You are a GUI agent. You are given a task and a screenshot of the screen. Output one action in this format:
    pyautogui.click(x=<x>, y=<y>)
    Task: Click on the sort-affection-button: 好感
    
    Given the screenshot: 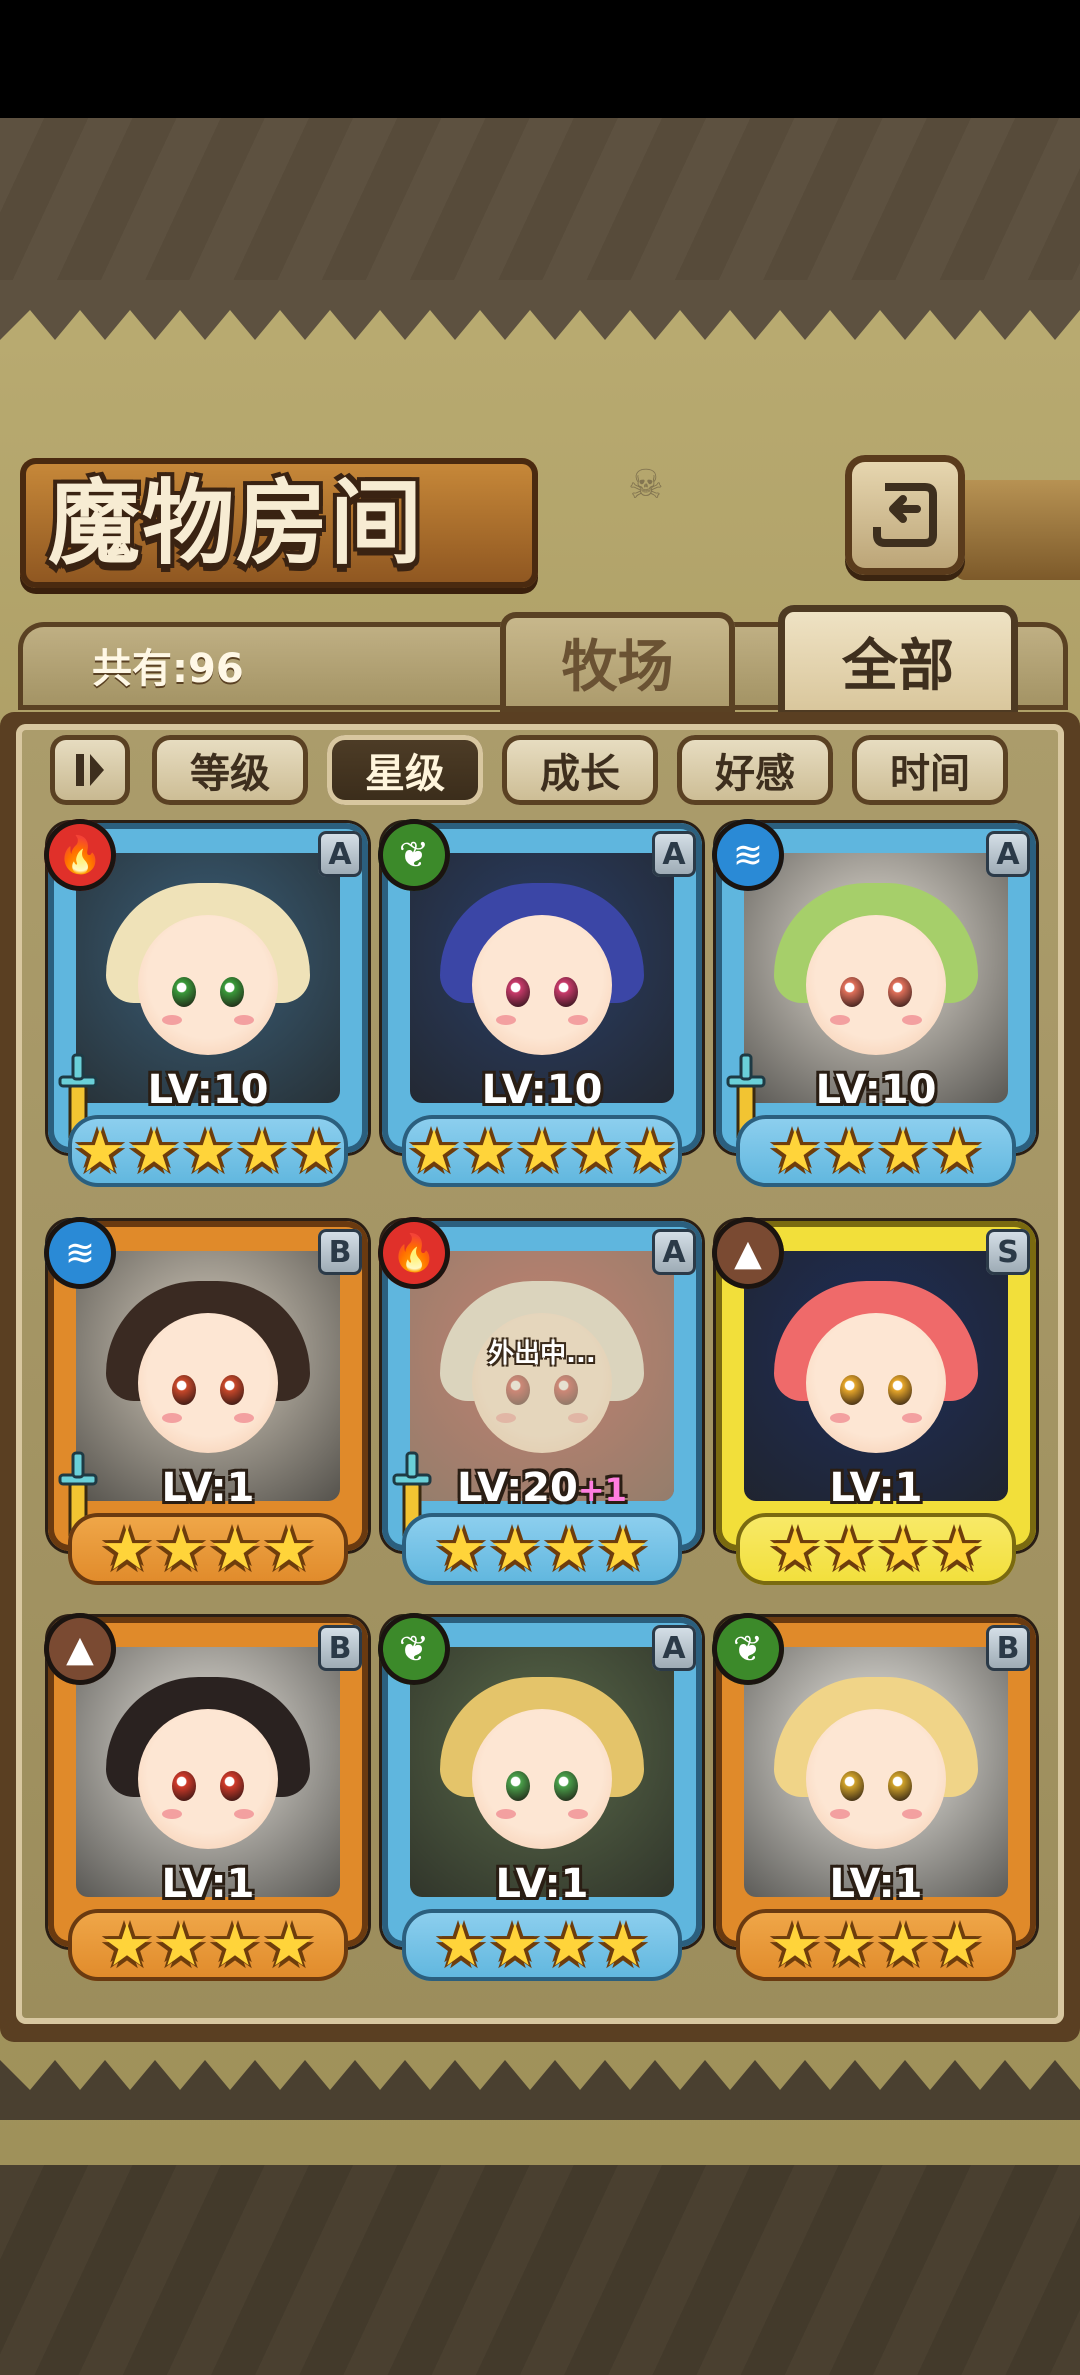 What is the action you would take?
    pyautogui.click(x=755, y=770)
    